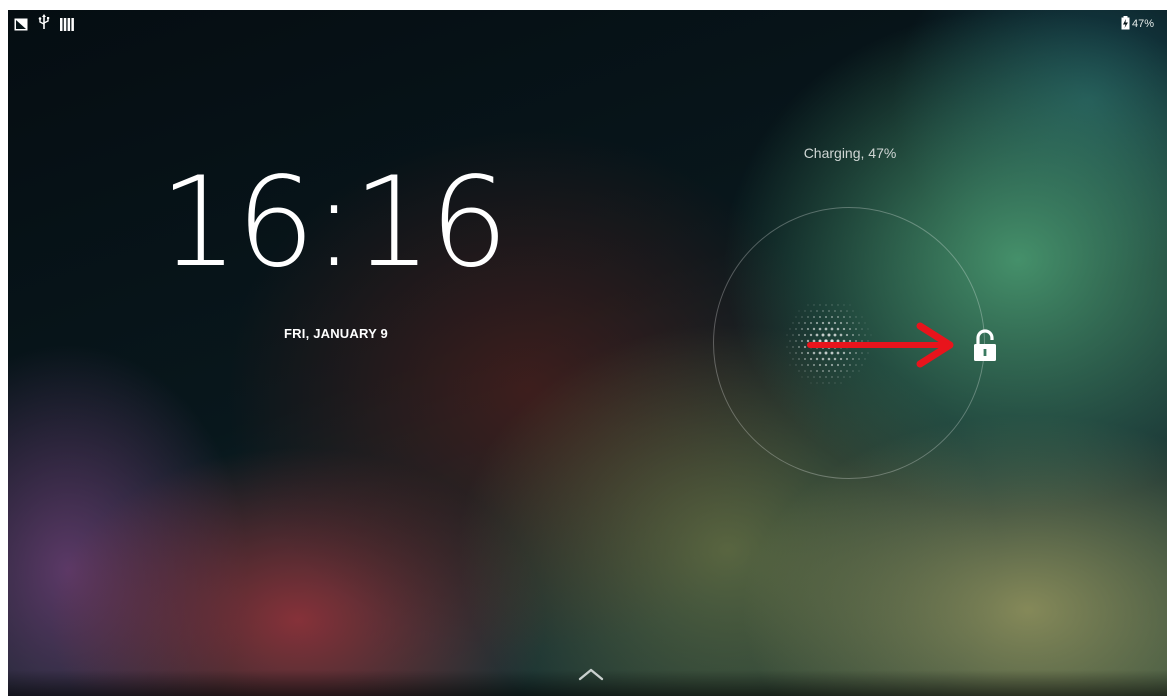 This screenshot has height=696, width=1167. Describe the element at coordinates (67, 25) in the screenshot. I see `signal-icon` at that location.